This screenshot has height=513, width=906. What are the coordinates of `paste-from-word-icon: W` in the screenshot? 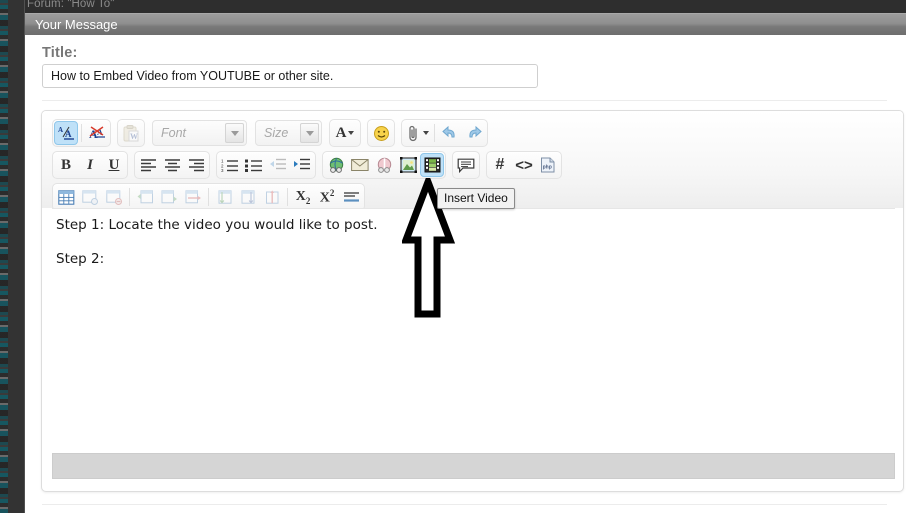 It's located at (131, 133).